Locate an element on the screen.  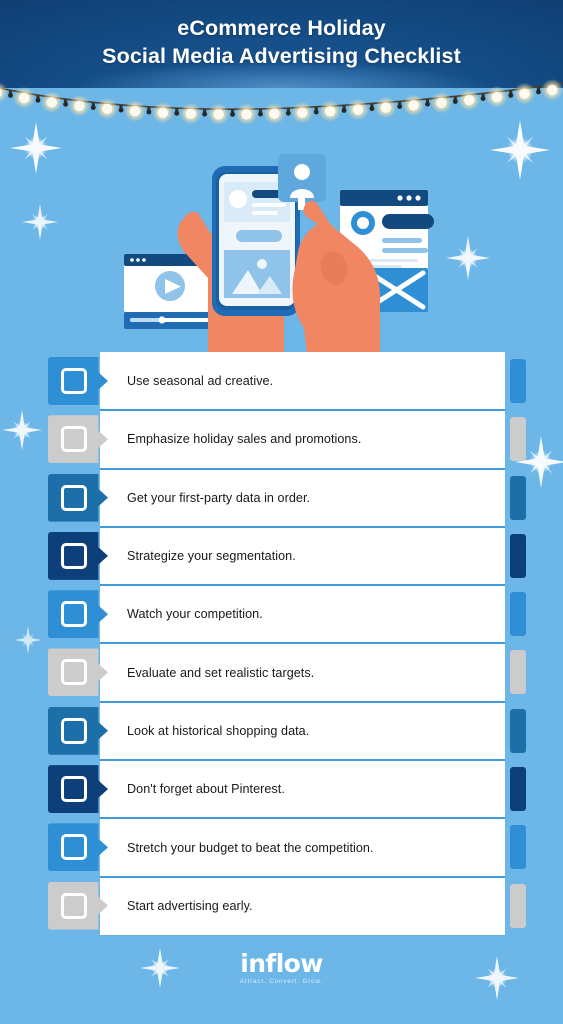
checklist-row: Look at historical shopping data. is located at coordinates (281, 730).